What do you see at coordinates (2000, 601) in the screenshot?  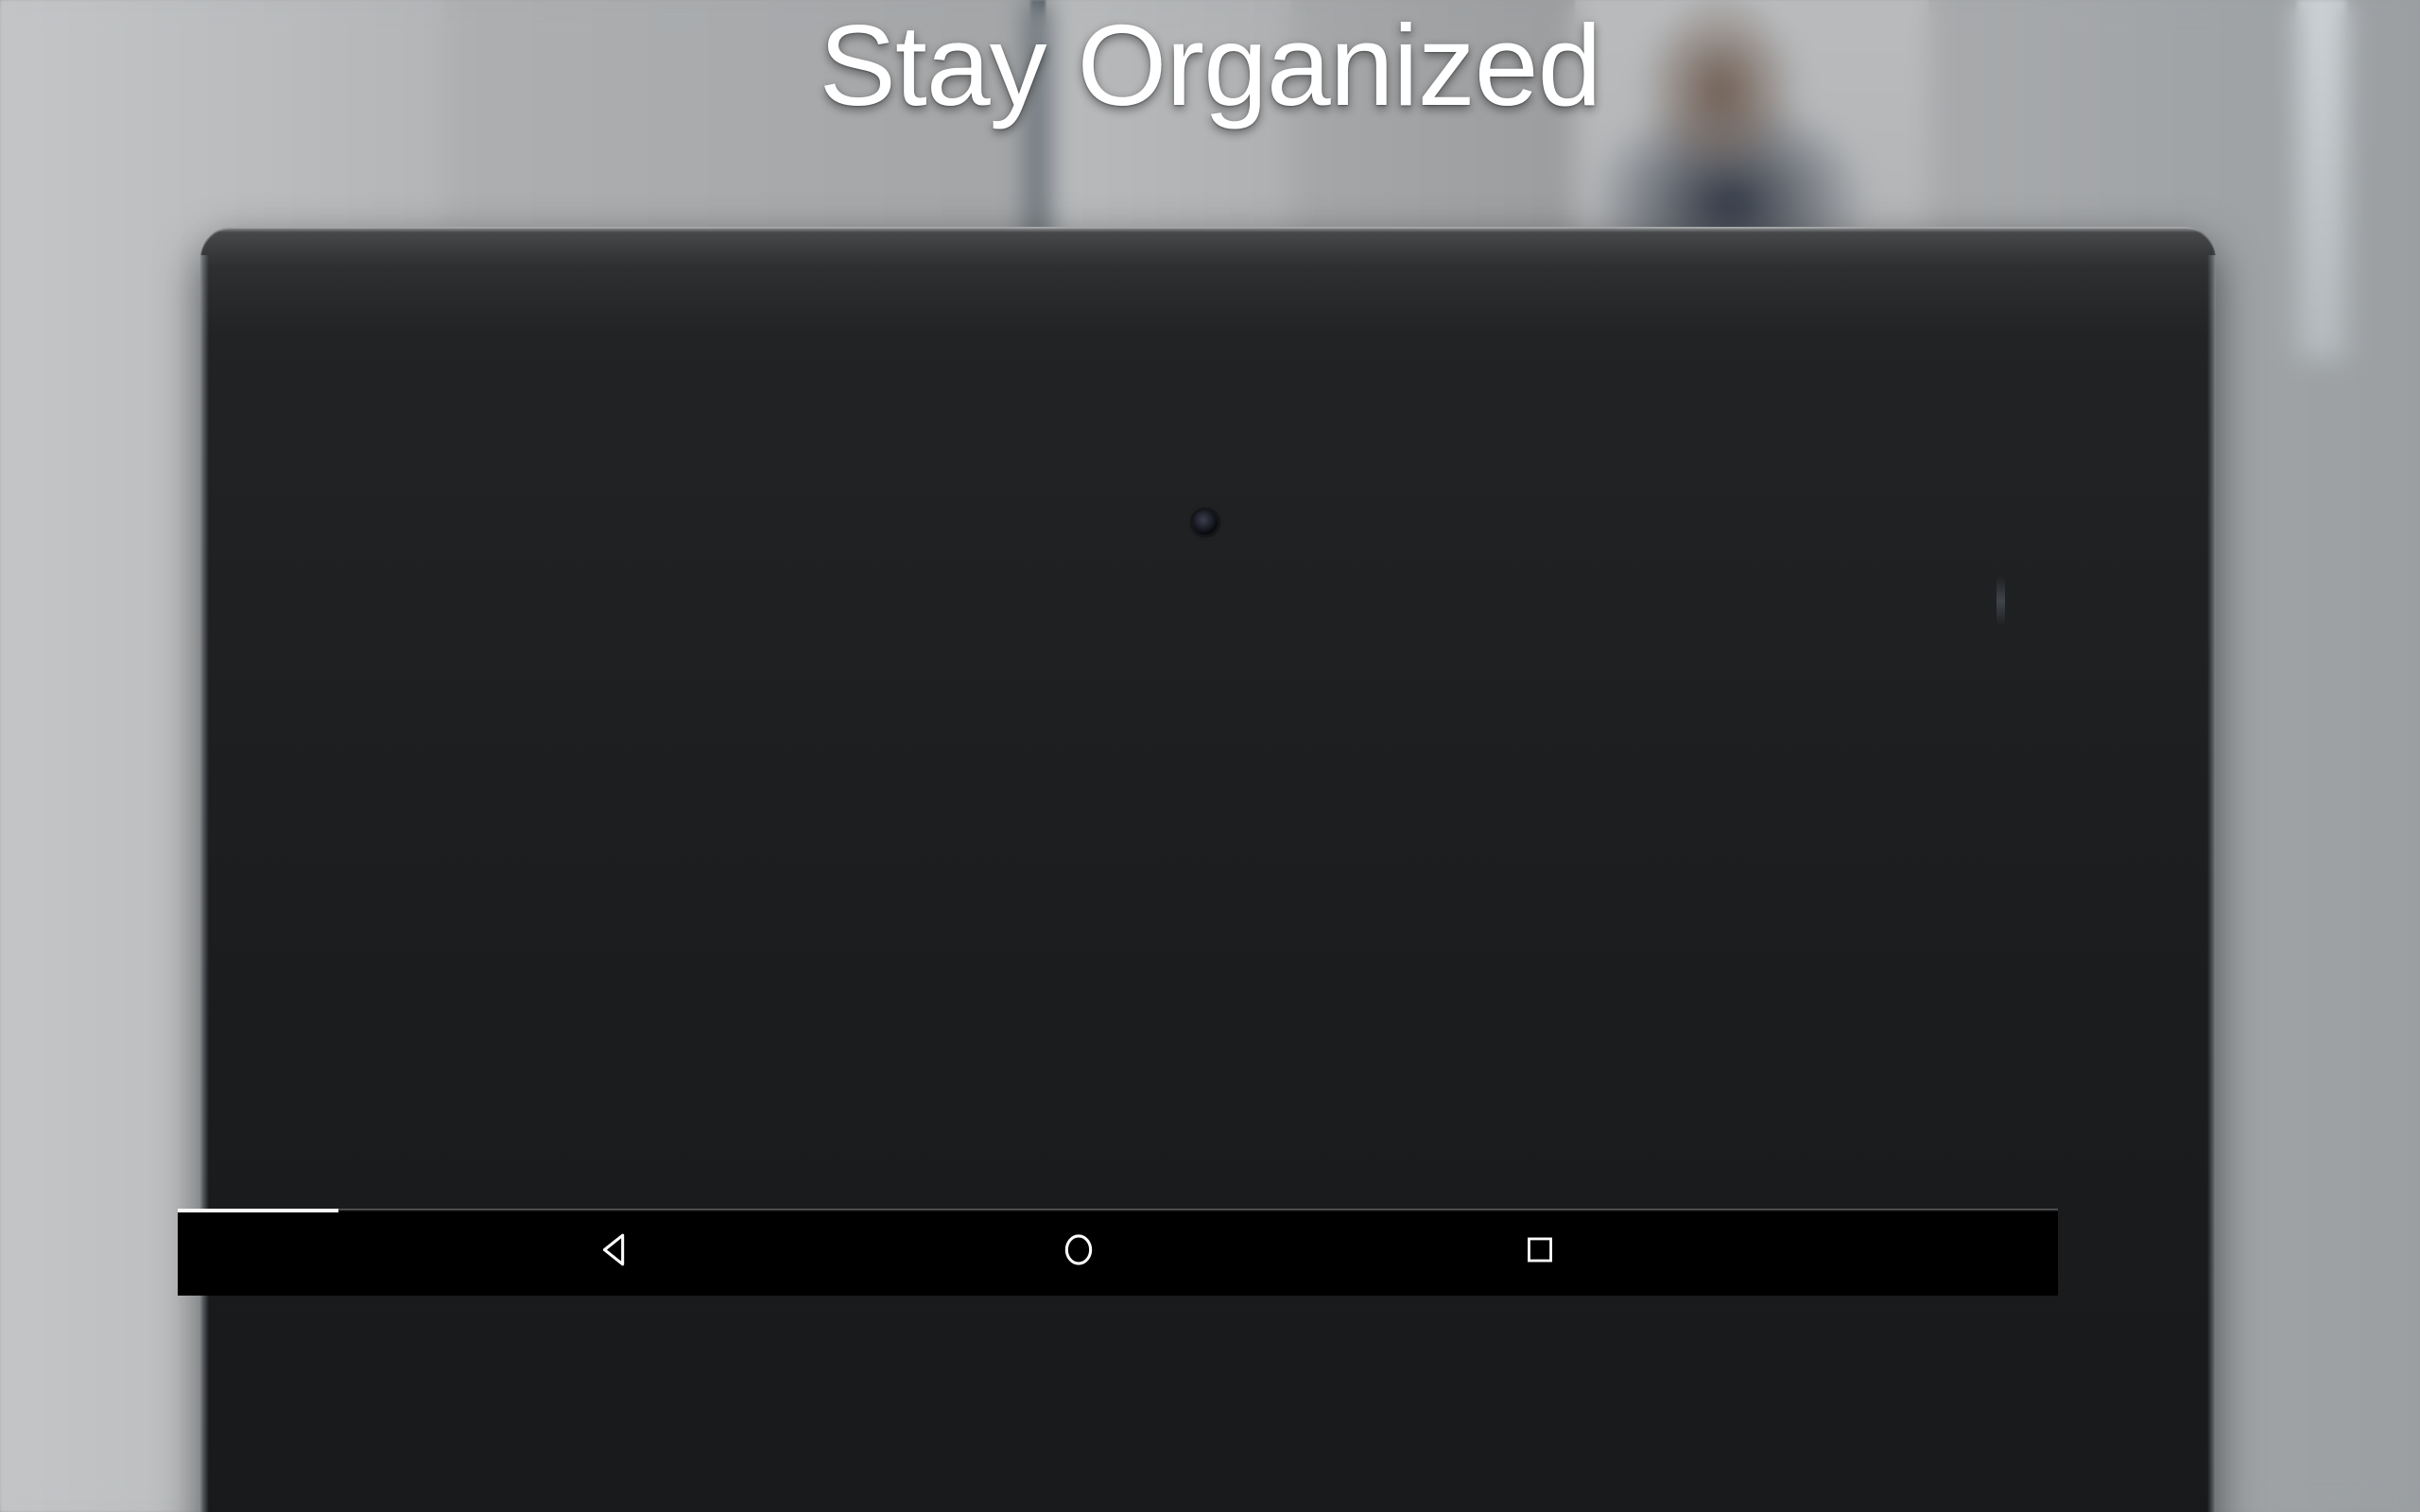 I see `notification-led-icon` at bounding box center [2000, 601].